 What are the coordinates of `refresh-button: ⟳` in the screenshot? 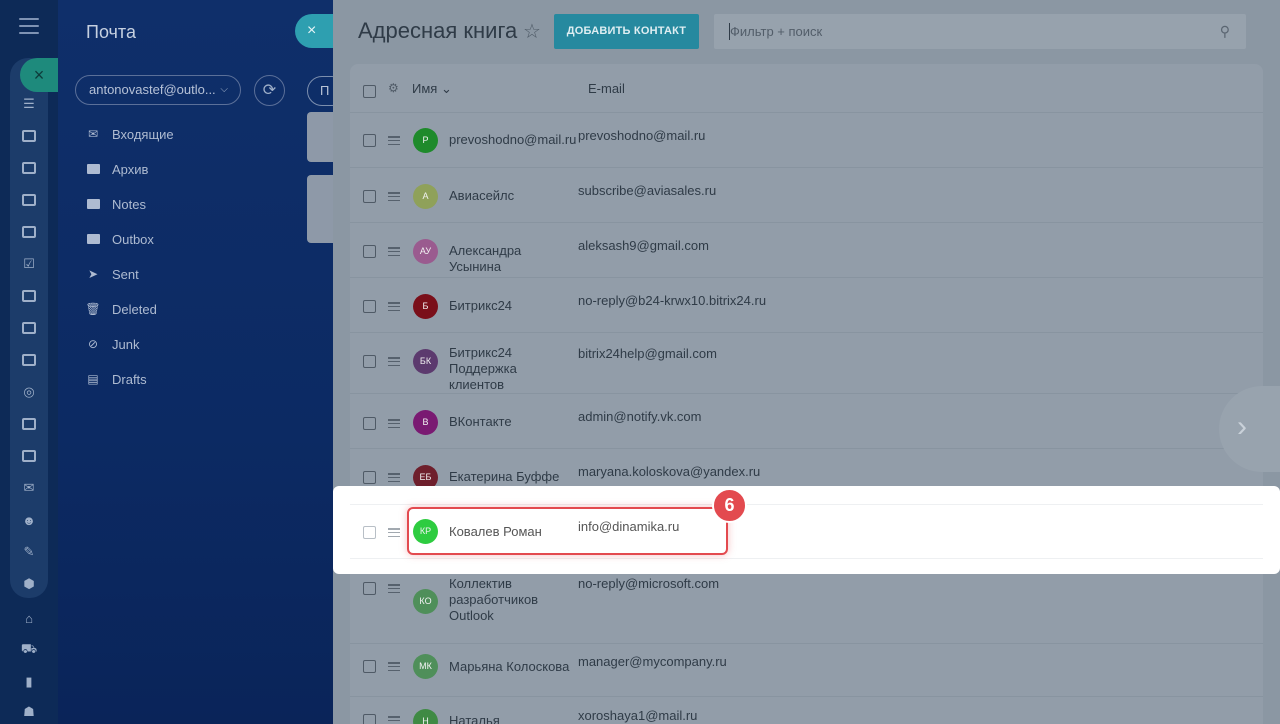 It's located at (269, 90).